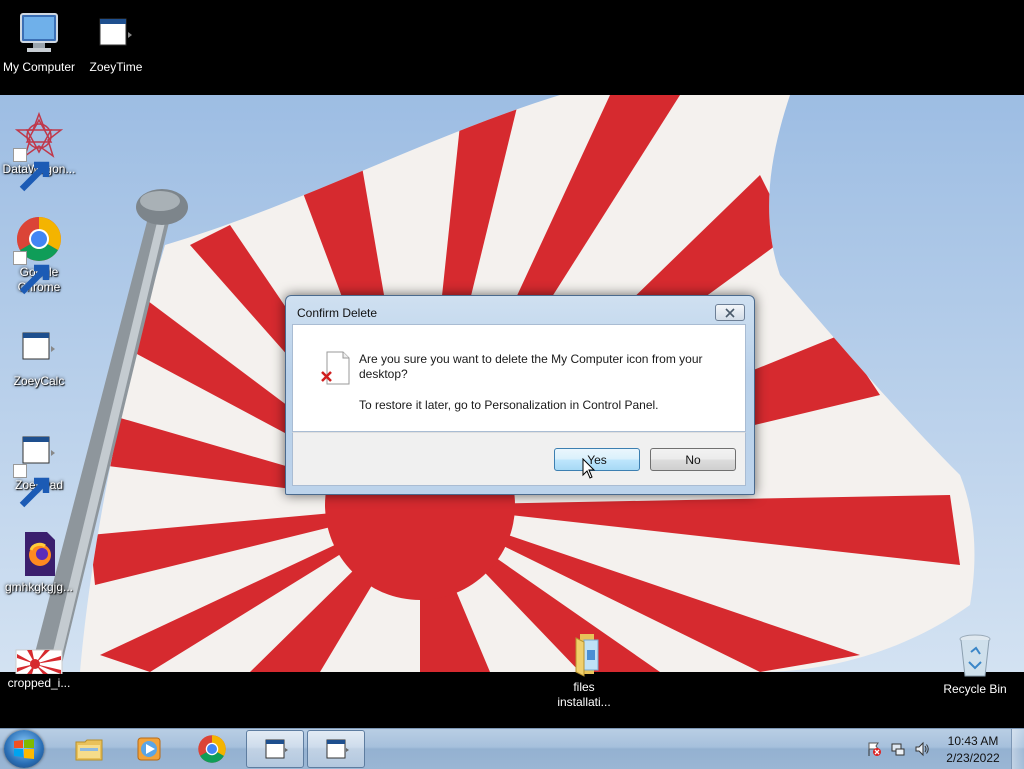 The image size is (1024, 769). I want to click on desktop-icon-zoeycalc: ZoeyCalc, so click(39, 356).